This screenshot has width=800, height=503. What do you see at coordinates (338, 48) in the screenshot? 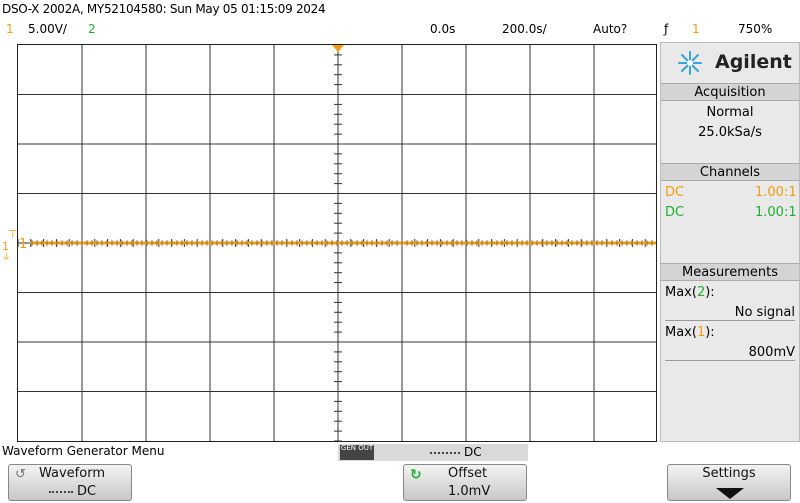
I see `trigger-position-marker` at bounding box center [338, 48].